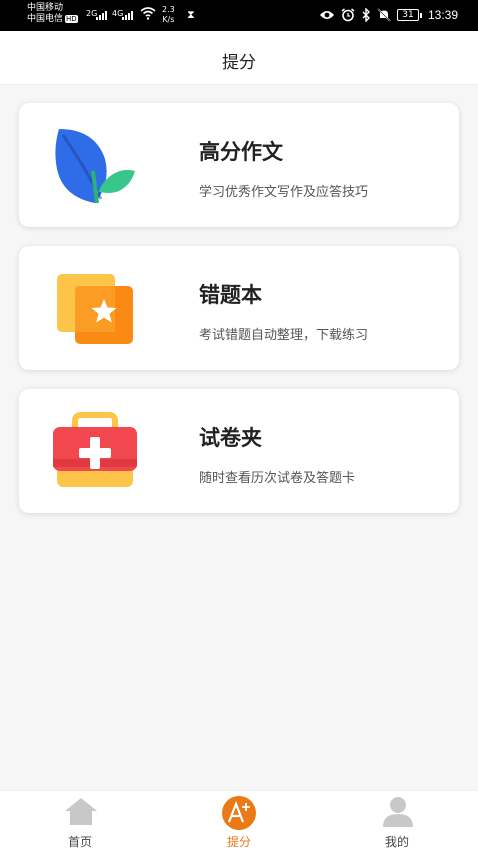 The height and width of the screenshot is (850, 478). Describe the element at coordinates (239, 451) in the screenshot. I see `card-exam-folder: 试卷夹 随时查看历次试卷及答题卡` at that location.